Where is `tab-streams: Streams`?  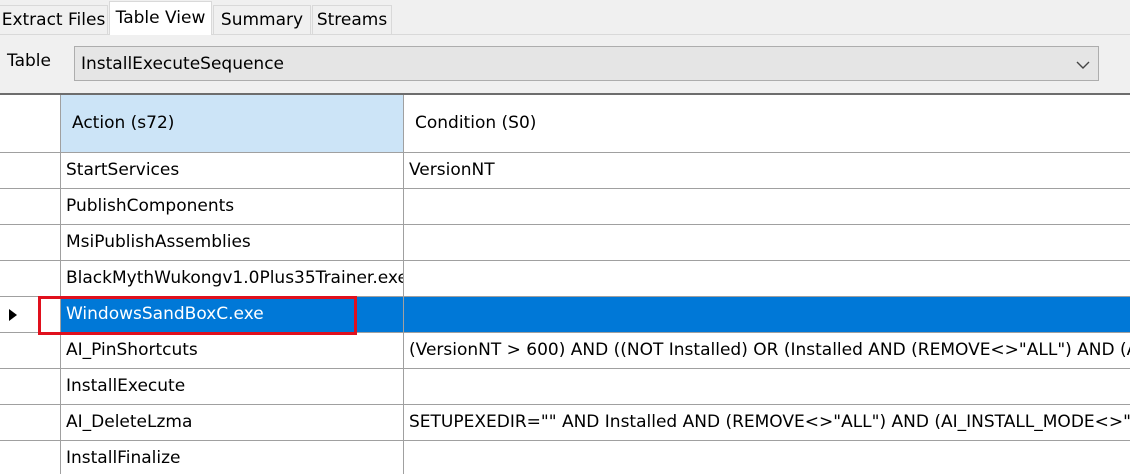
tab-streams: Streams is located at coordinates (352, 19).